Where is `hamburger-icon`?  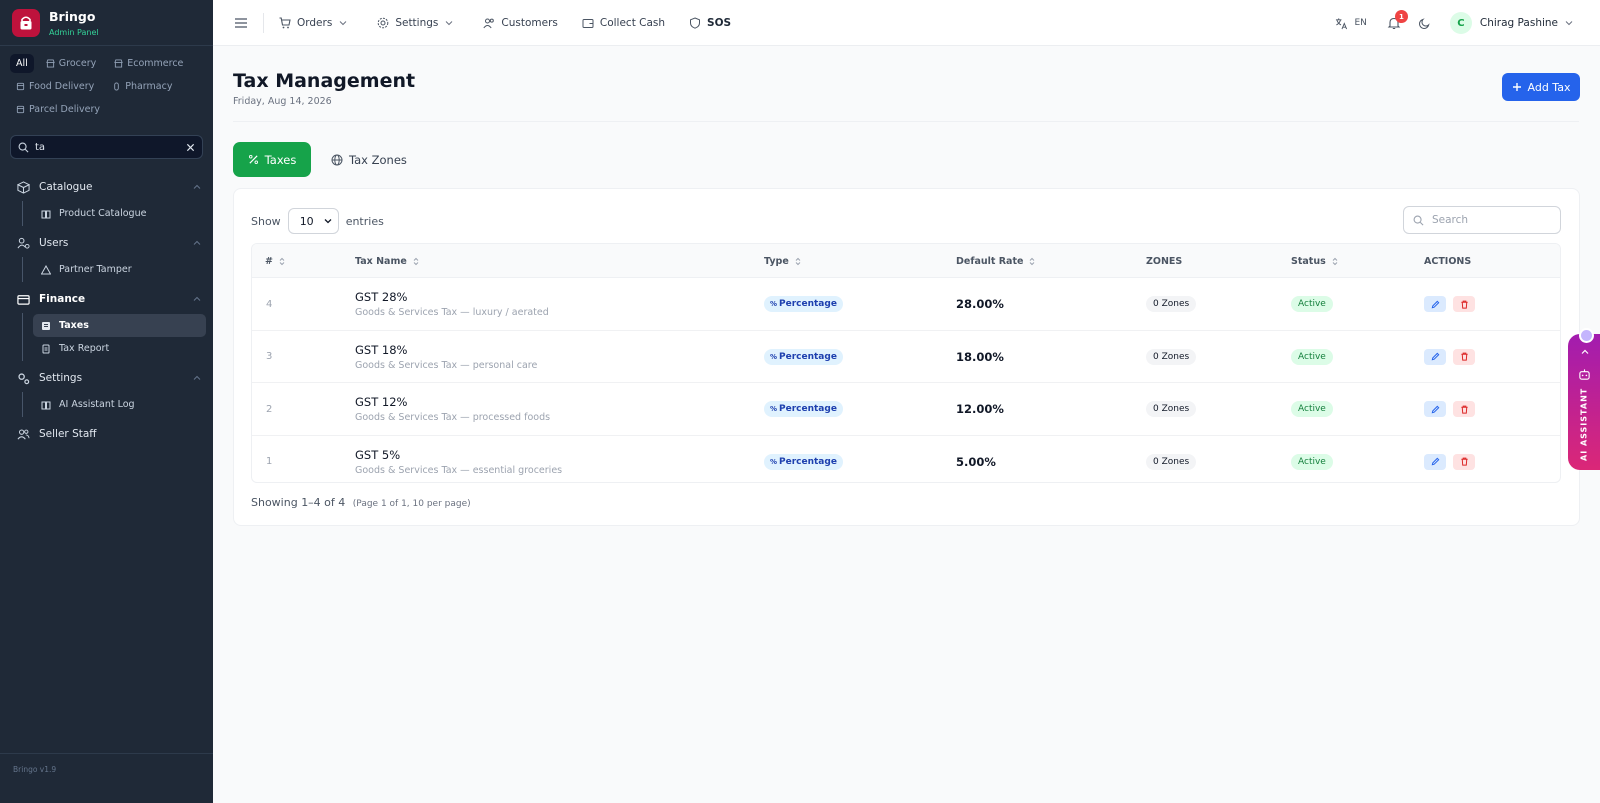
hamburger-icon is located at coordinates (241, 22).